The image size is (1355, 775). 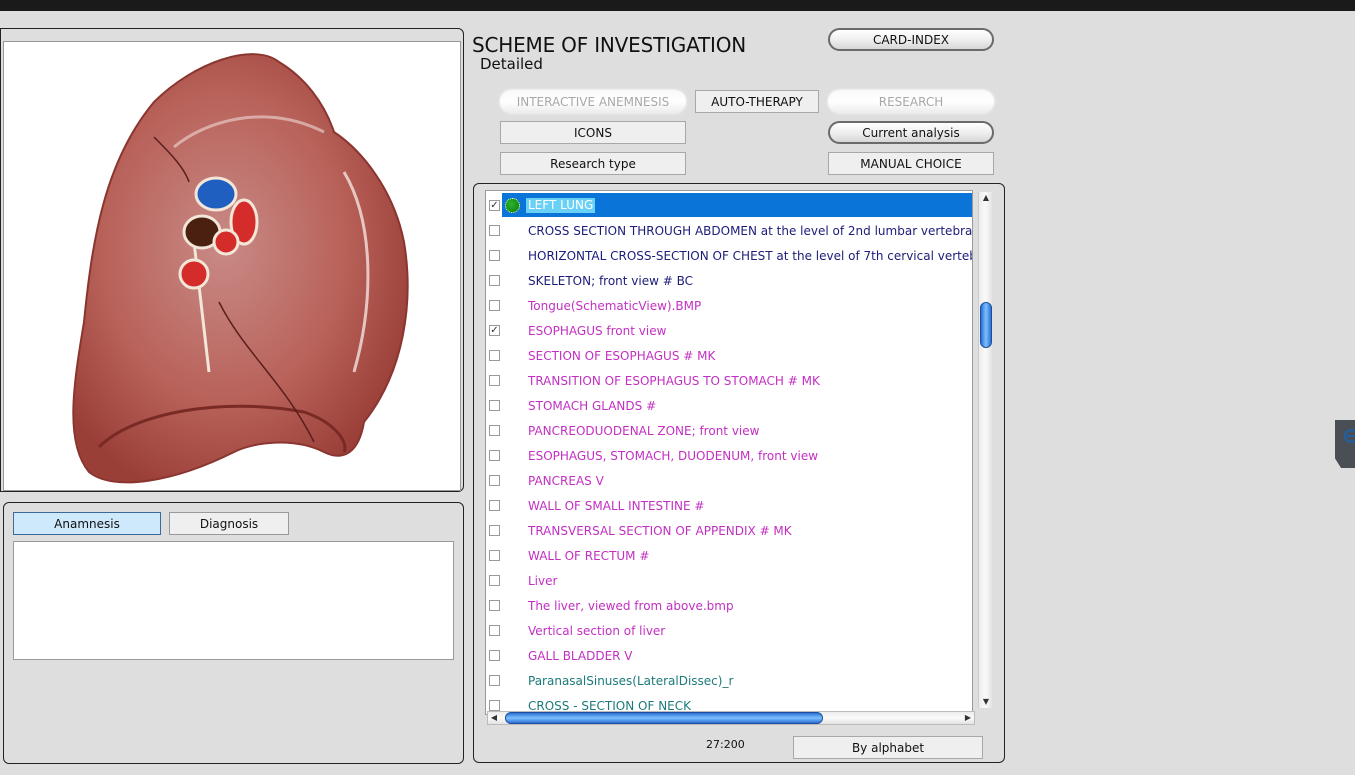 What do you see at coordinates (1345, 444) in the screenshot?
I see `side-panel-toggle` at bounding box center [1345, 444].